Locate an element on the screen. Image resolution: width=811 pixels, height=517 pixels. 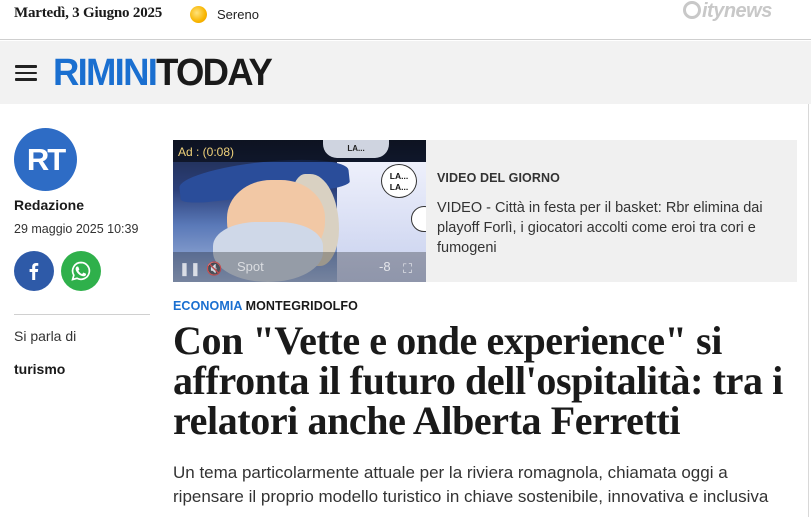
whatsapp-icon is located at coordinates (81, 271).